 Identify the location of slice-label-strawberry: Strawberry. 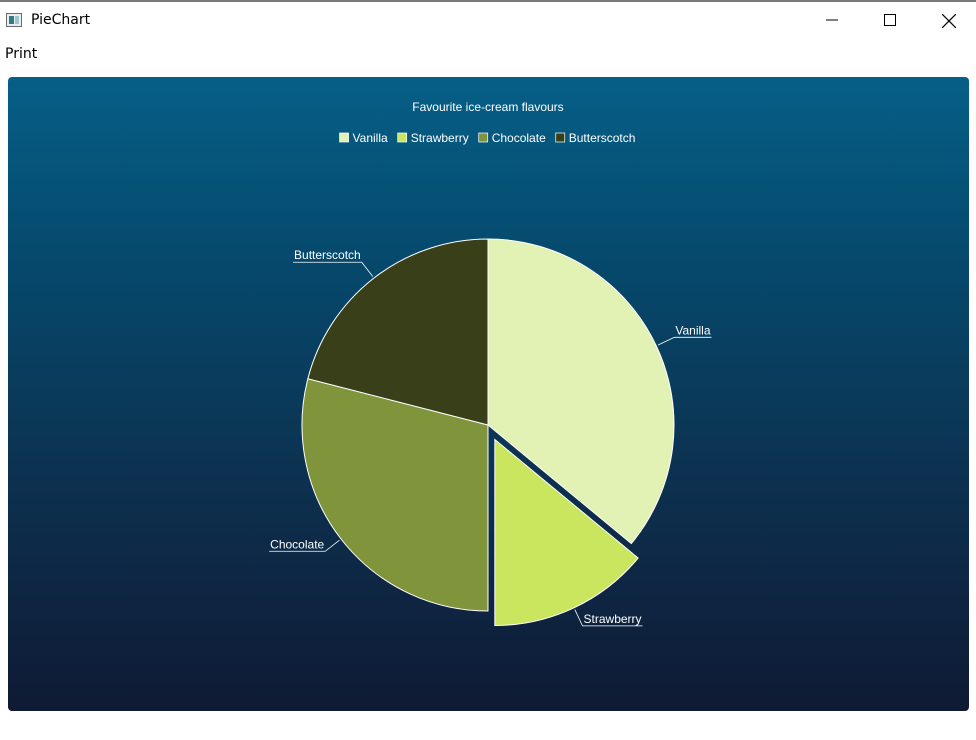
(613, 619).